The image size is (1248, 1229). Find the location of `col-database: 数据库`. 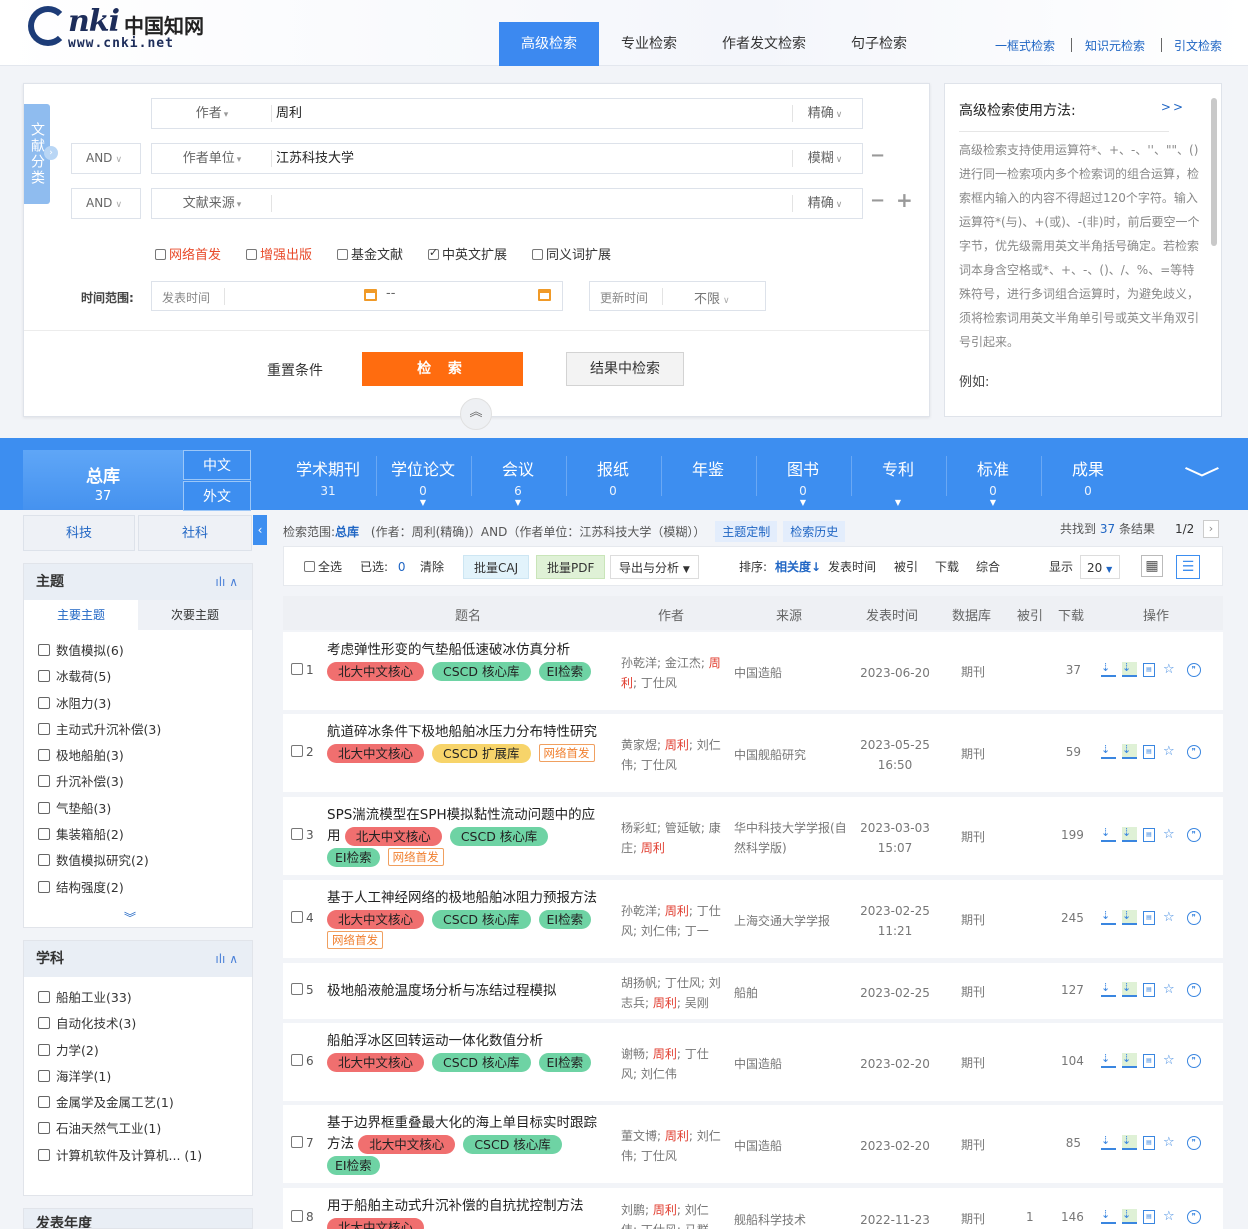

col-database: 数据库 is located at coordinates (971, 614).